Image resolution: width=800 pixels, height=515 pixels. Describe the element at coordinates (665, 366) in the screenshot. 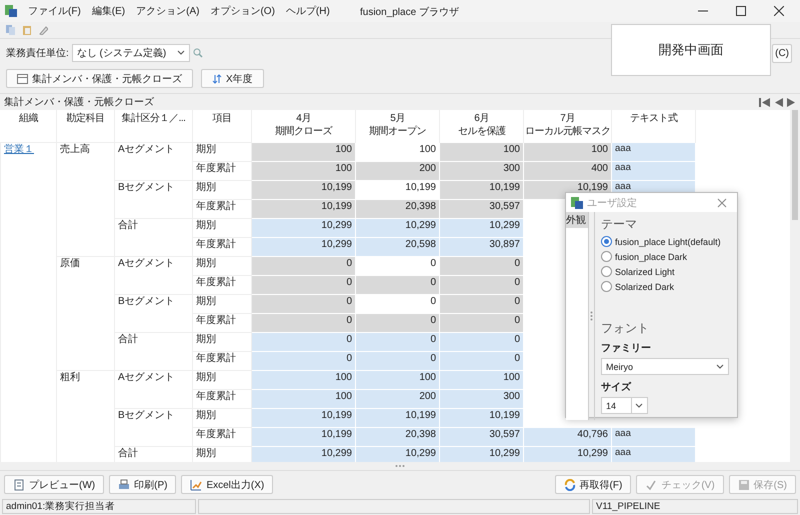

I see `font-family-dropdown: Meiryo` at that location.